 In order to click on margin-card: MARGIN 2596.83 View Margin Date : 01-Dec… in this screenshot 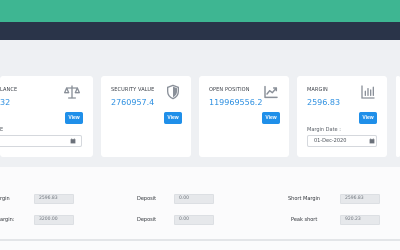, I will do `click(342, 116)`.